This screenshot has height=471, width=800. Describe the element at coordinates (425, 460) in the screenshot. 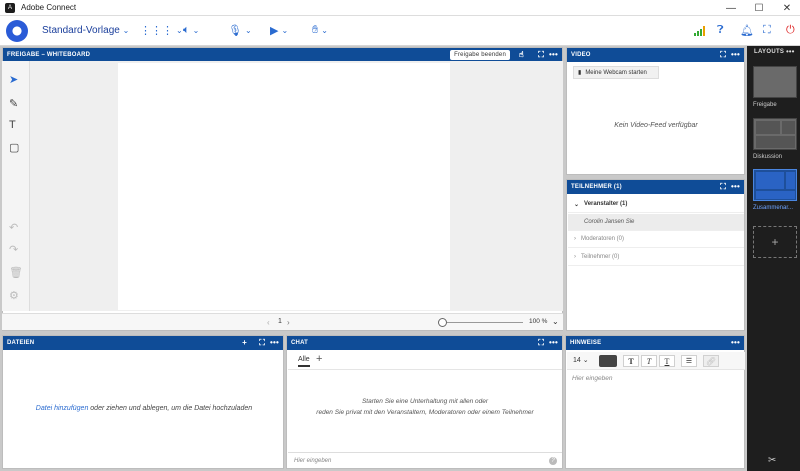

I see `chat-input: Hier eingeben ?` at that location.